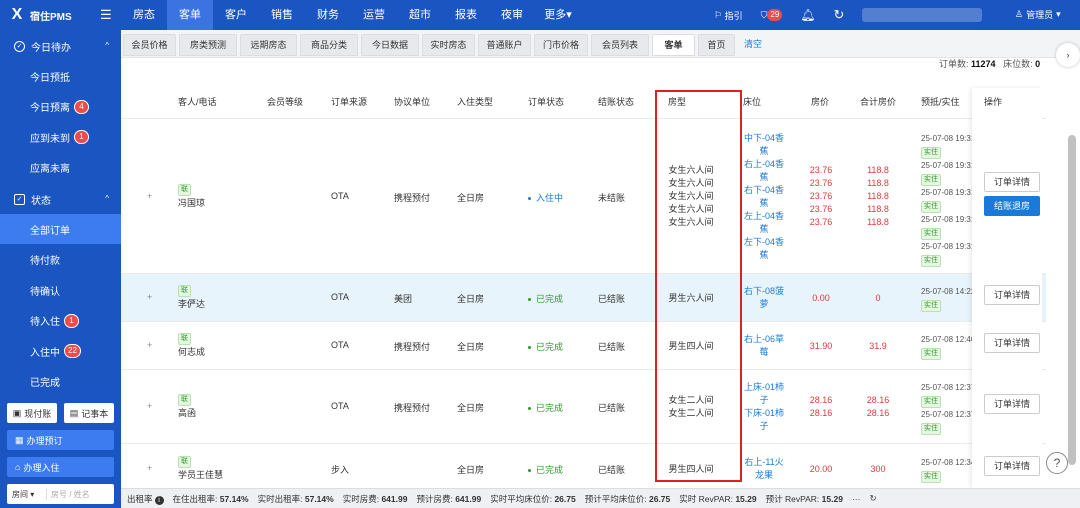 Image resolution: width=1080 pixels, height=508 pixels. I want to click on bed-link: 右上-04香蕉, so click(764, 171).